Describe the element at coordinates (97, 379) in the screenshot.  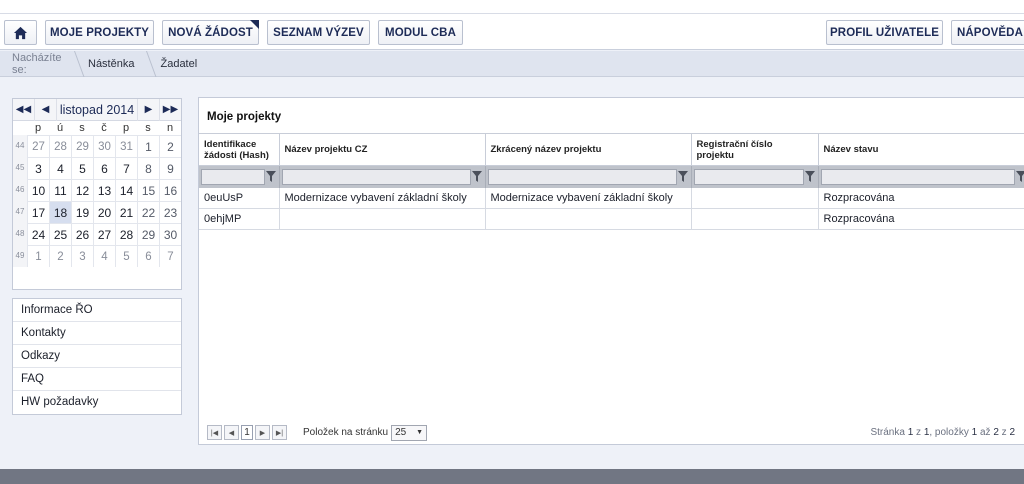
I see `side-menu-item-faq: FAQ` at that location.